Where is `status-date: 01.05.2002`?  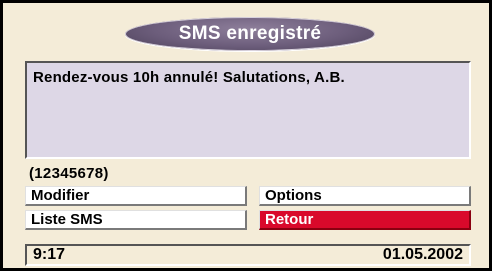 status-date: 01.05.2002 is located at coordinates (422, 254).